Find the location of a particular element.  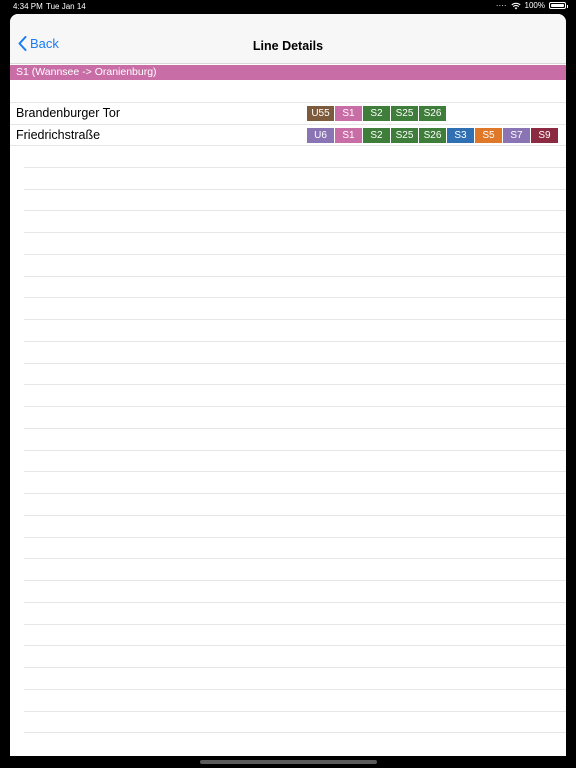

line-badge: U55 is located at coordinates (320, 113).